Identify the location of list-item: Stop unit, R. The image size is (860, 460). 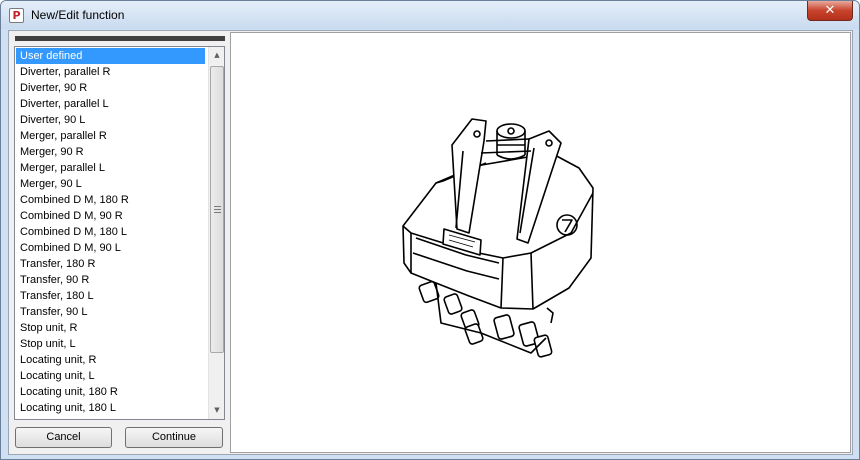
(110, 328).